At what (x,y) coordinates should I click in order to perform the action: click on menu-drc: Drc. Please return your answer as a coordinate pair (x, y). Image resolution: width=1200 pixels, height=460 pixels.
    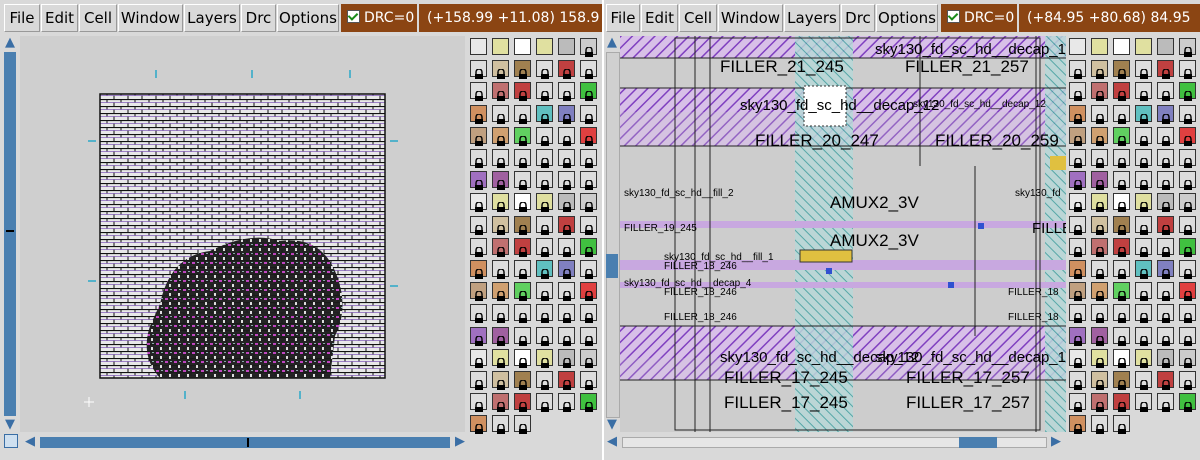
    Looking at the image, I should click on (258, 18).